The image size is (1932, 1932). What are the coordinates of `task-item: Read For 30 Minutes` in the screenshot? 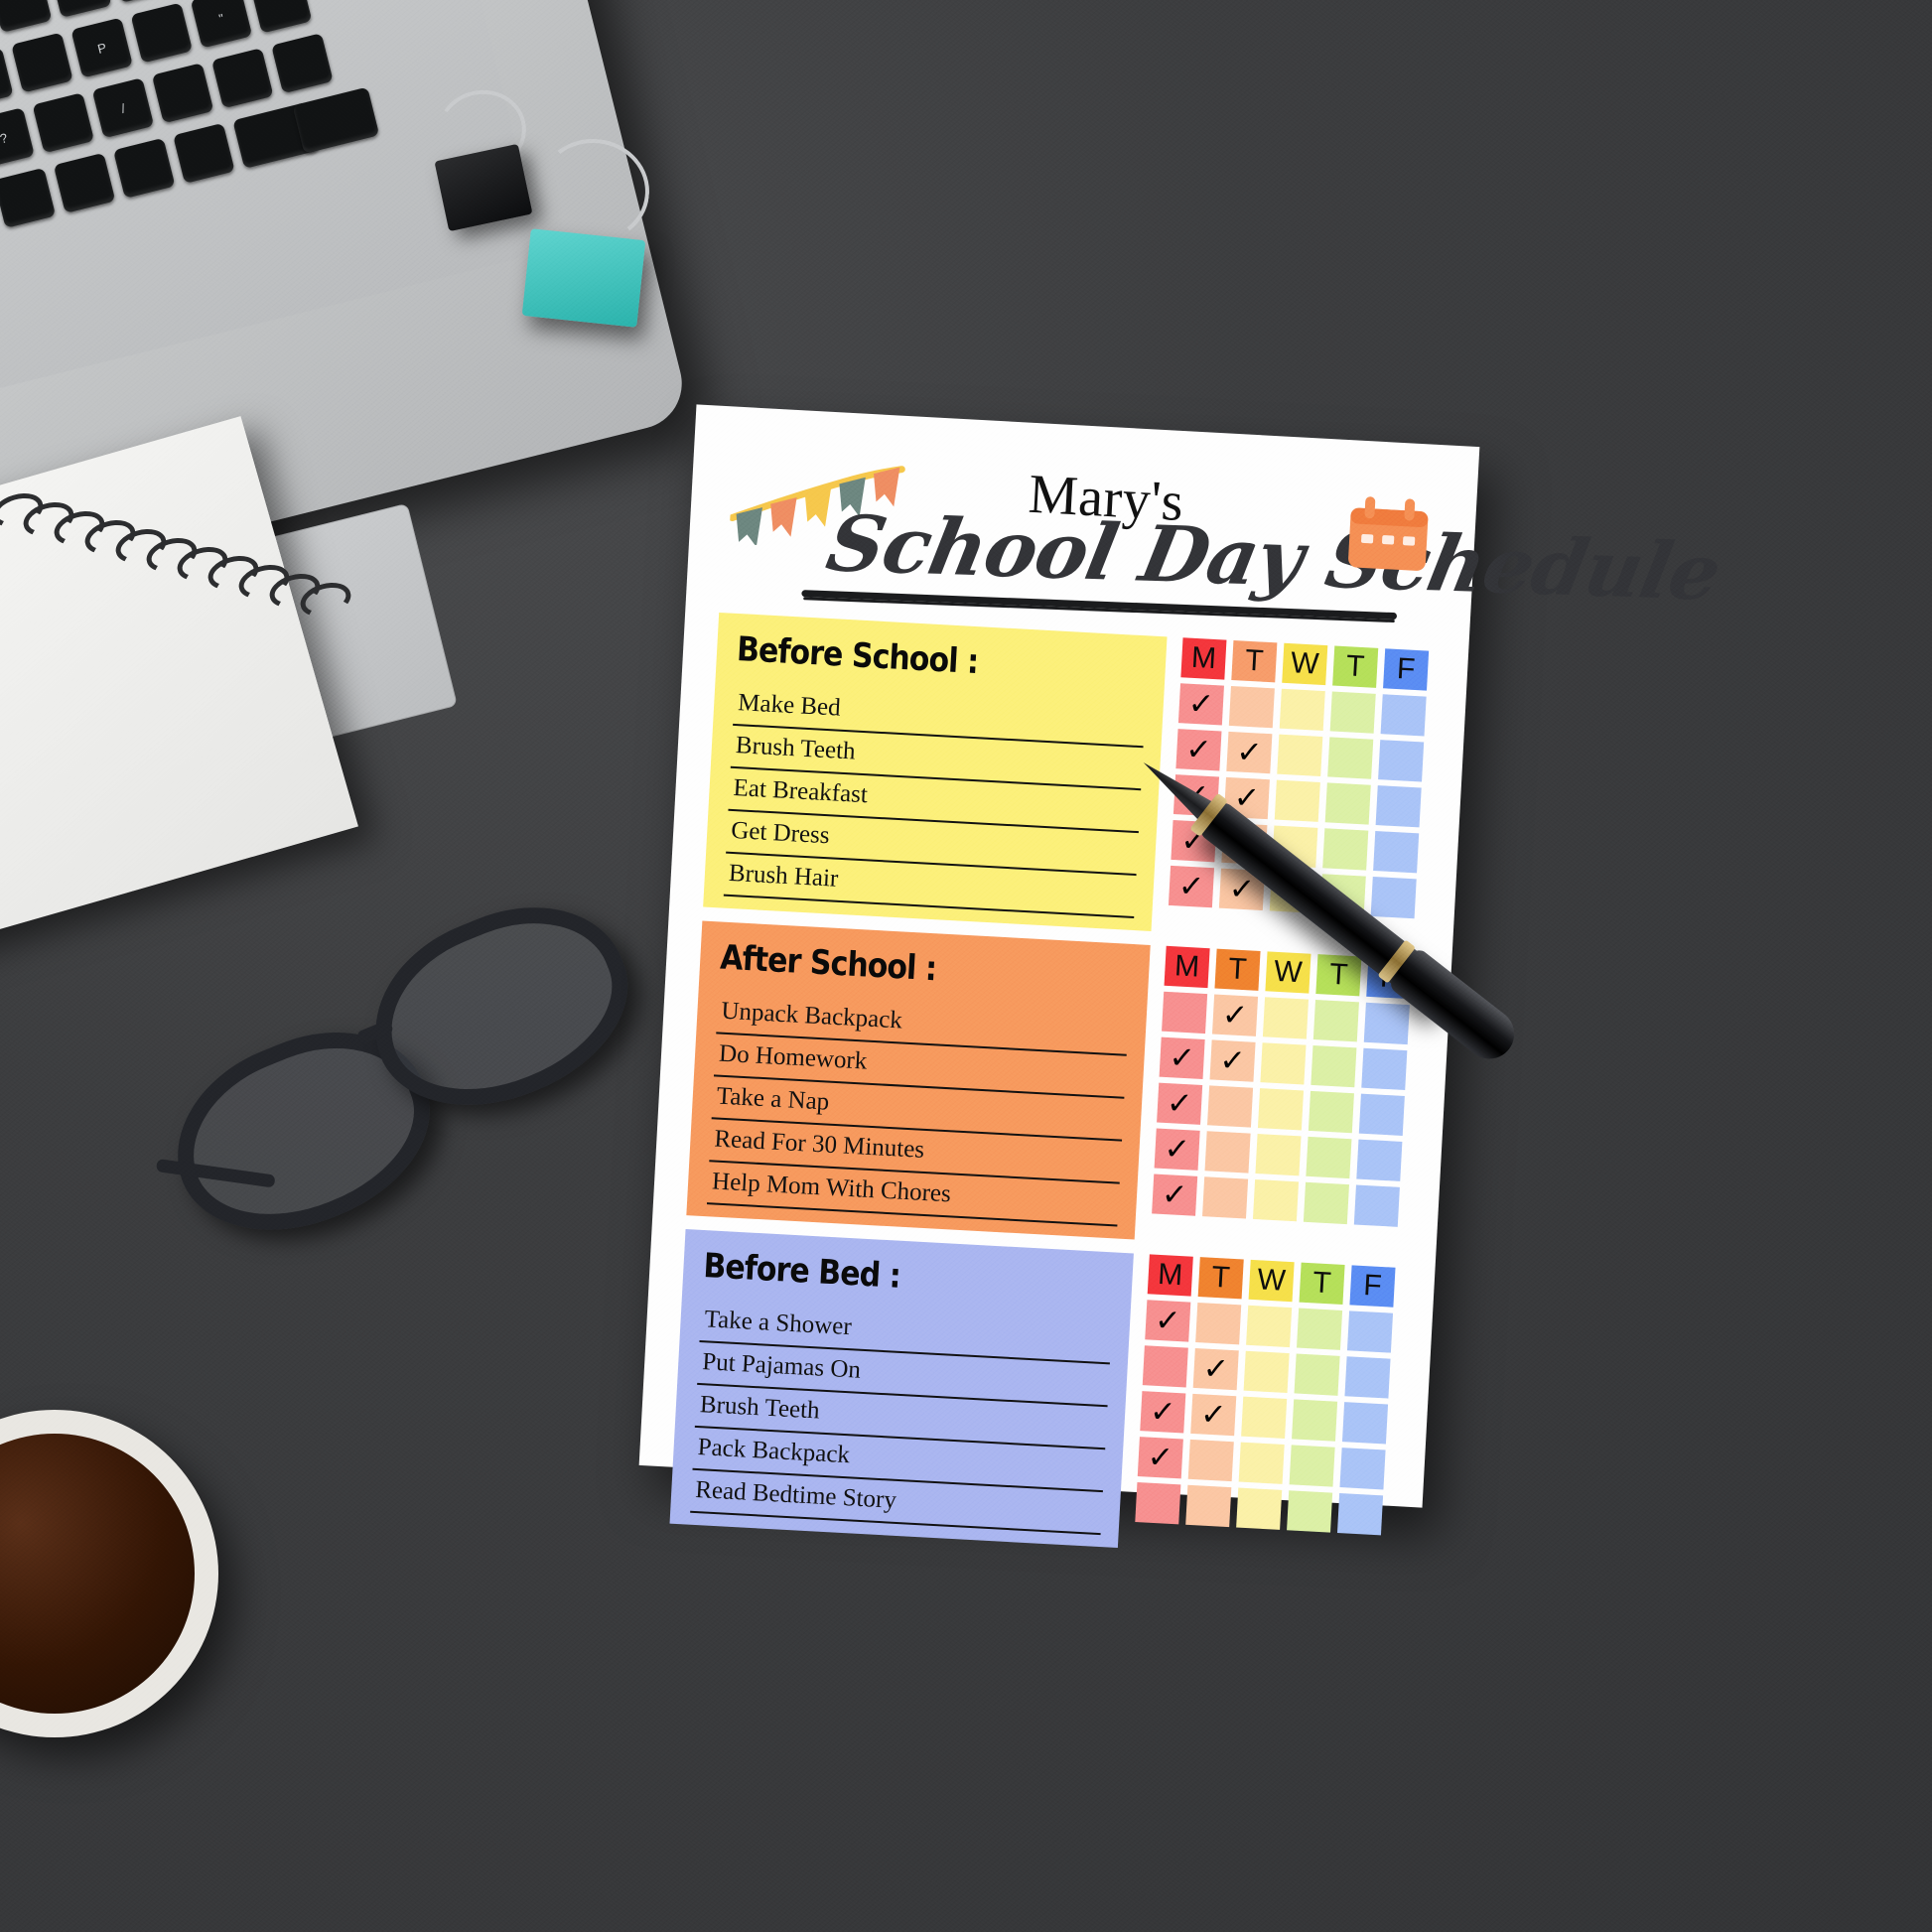 It's located at (915, 1151).